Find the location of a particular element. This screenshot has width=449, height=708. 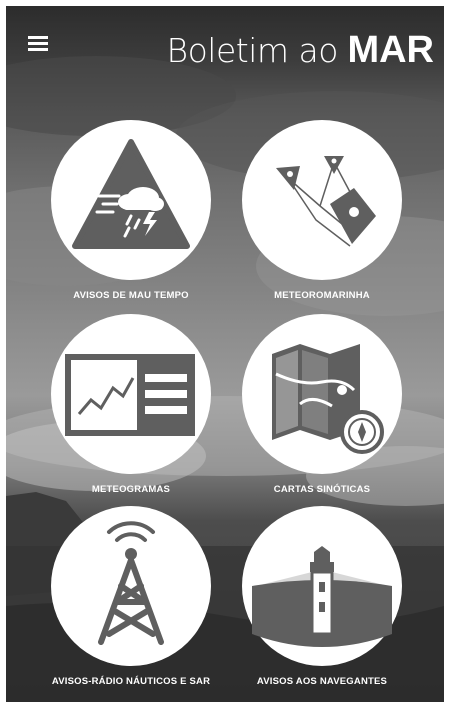

tile-label: CARTAS SINÓTICAS is located at coordinates (322, 489).